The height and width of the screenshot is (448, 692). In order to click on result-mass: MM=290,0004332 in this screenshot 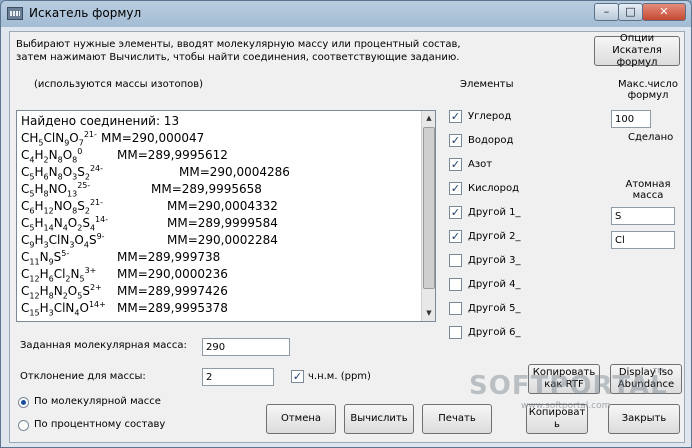, I will do `click(222, 206)`.